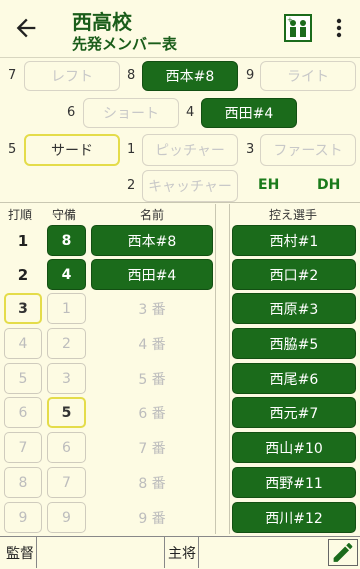 The width and height of the screenshot is (360, 569). I want to click on position-shortstop: ショート, so click(131, 113).